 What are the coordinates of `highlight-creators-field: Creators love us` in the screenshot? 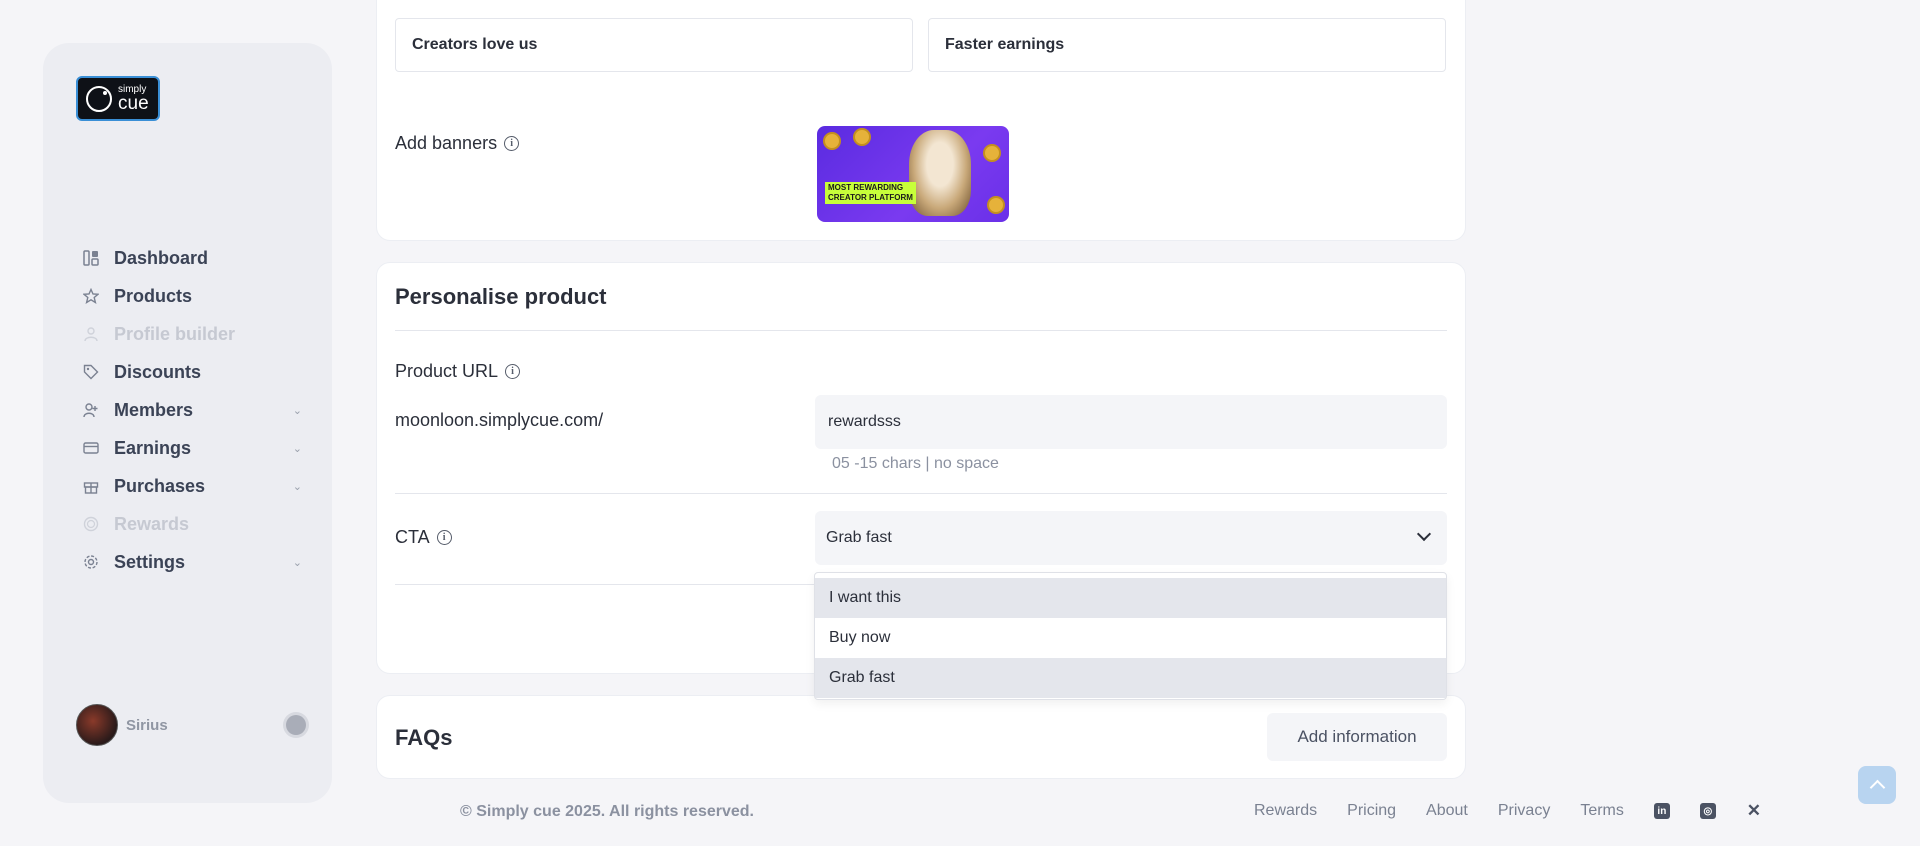 It's located at (654, 45).